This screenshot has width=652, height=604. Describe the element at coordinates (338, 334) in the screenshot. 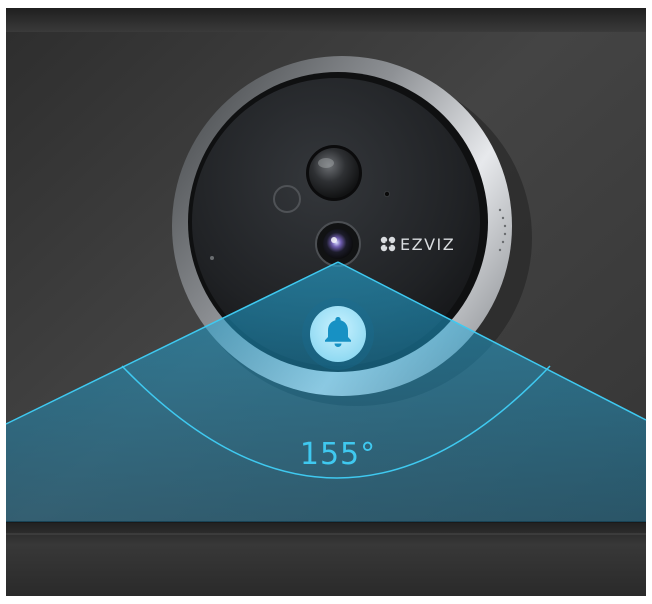

I see `doorbell-button` at that location.